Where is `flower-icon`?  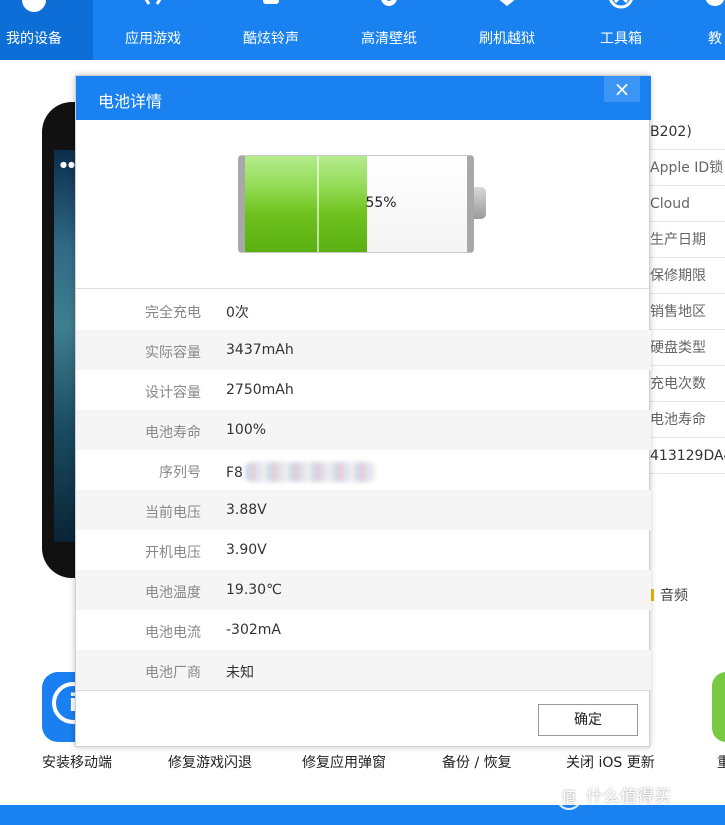 flower-icon is located at coordinates (389, 3).